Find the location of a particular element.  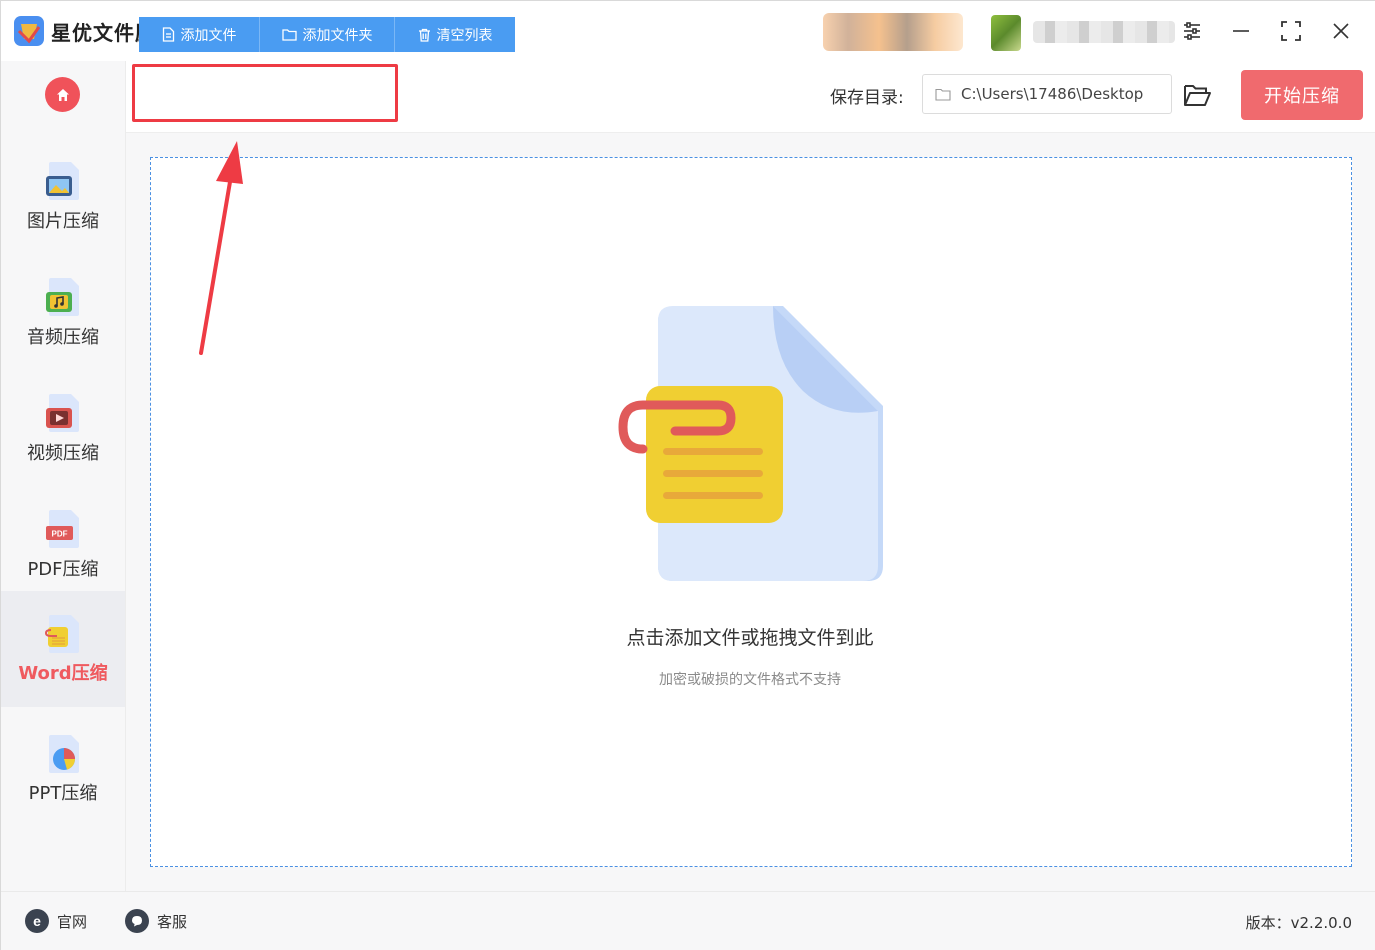

home-button is located at coordinates (62, 94).